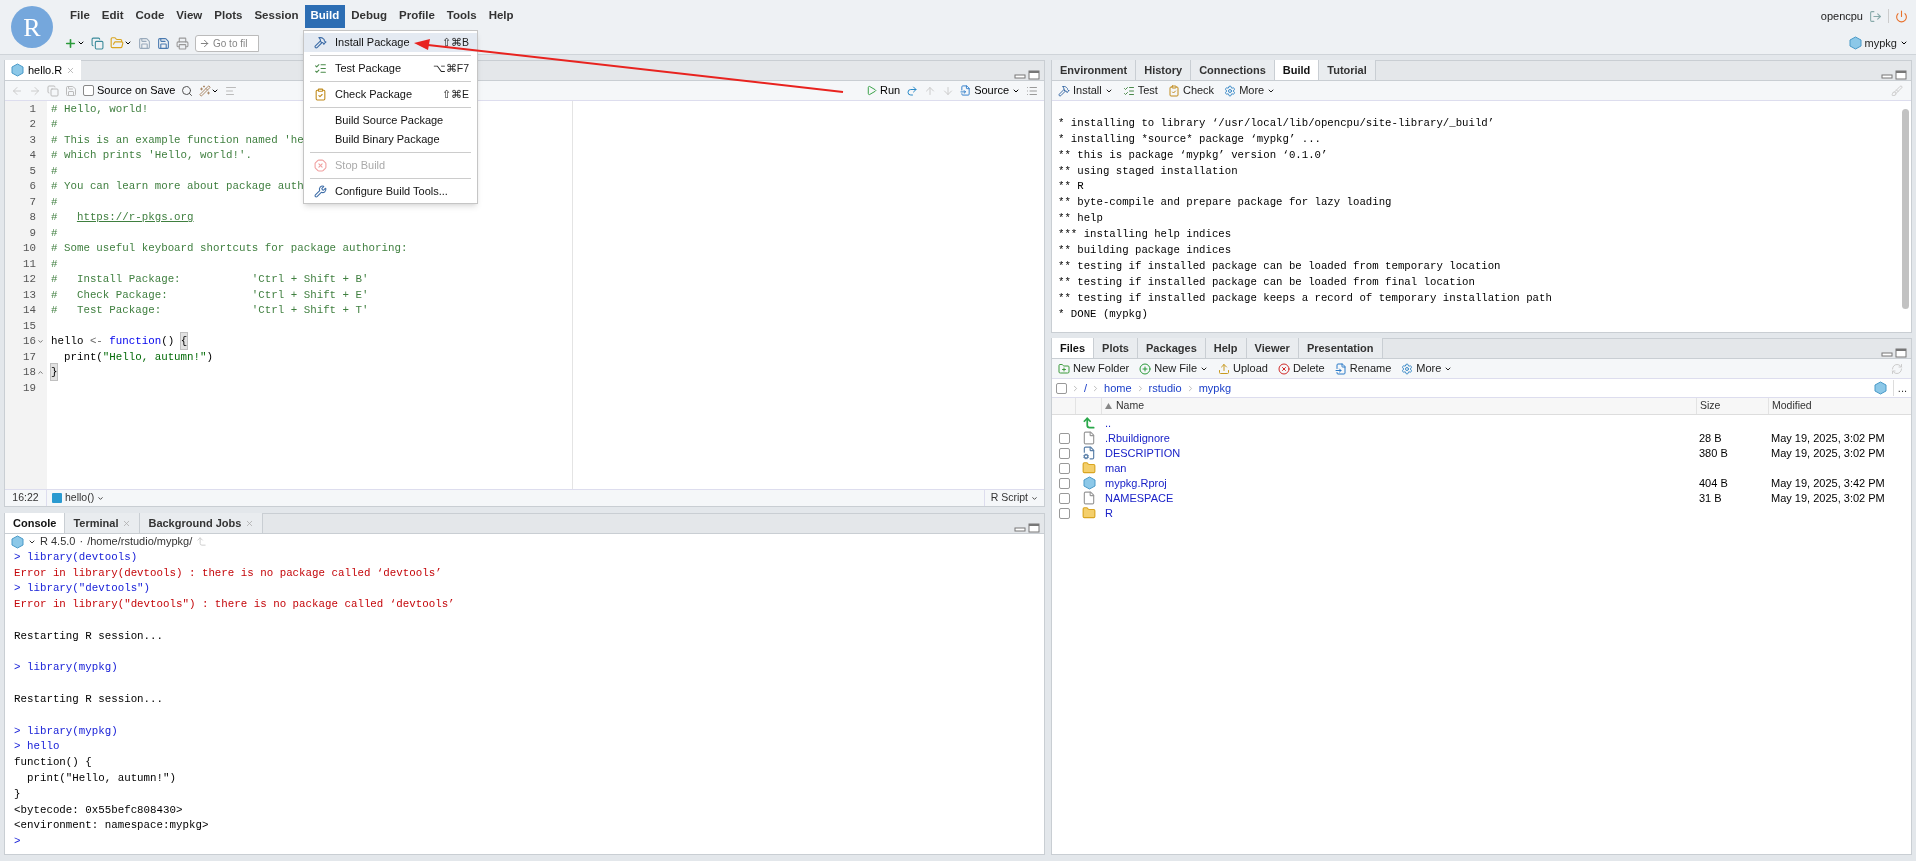 This screenshot has height=861, width=1916. What do you see at coordinates (369, 16) in the screenshot?
I see `menu-item: Debug` at bounding box center [369, 16].